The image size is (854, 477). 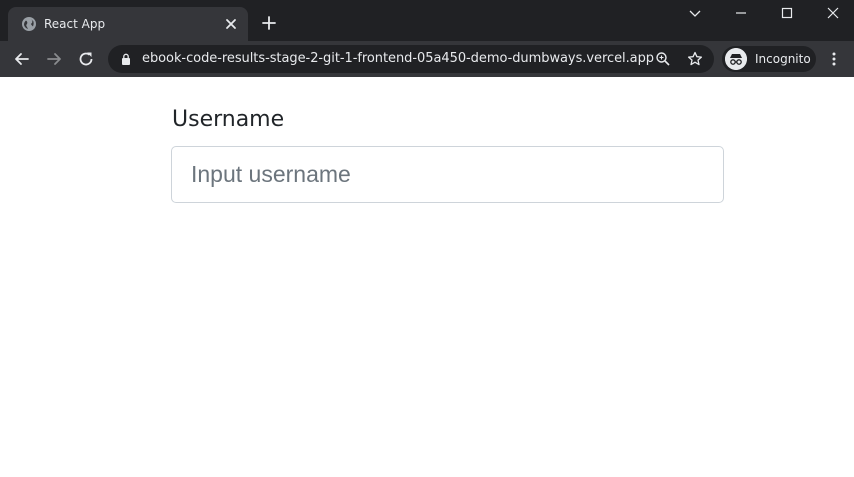 What do you see at coordinates (736, 59) in the screenshot?
I see `incognito-icon` at bounding box center [736, 59].